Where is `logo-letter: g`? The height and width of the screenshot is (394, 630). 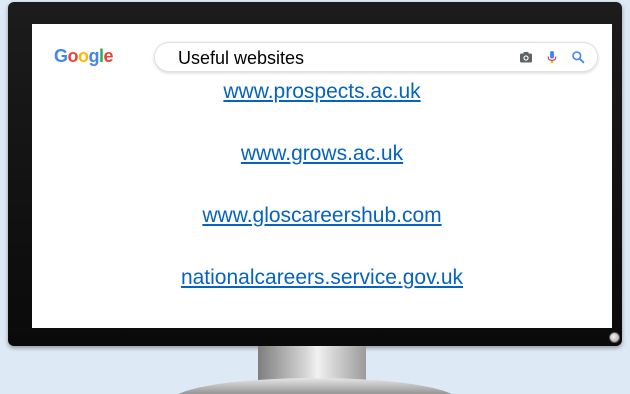 logo-letter: g is located at coordinates (94, 56).